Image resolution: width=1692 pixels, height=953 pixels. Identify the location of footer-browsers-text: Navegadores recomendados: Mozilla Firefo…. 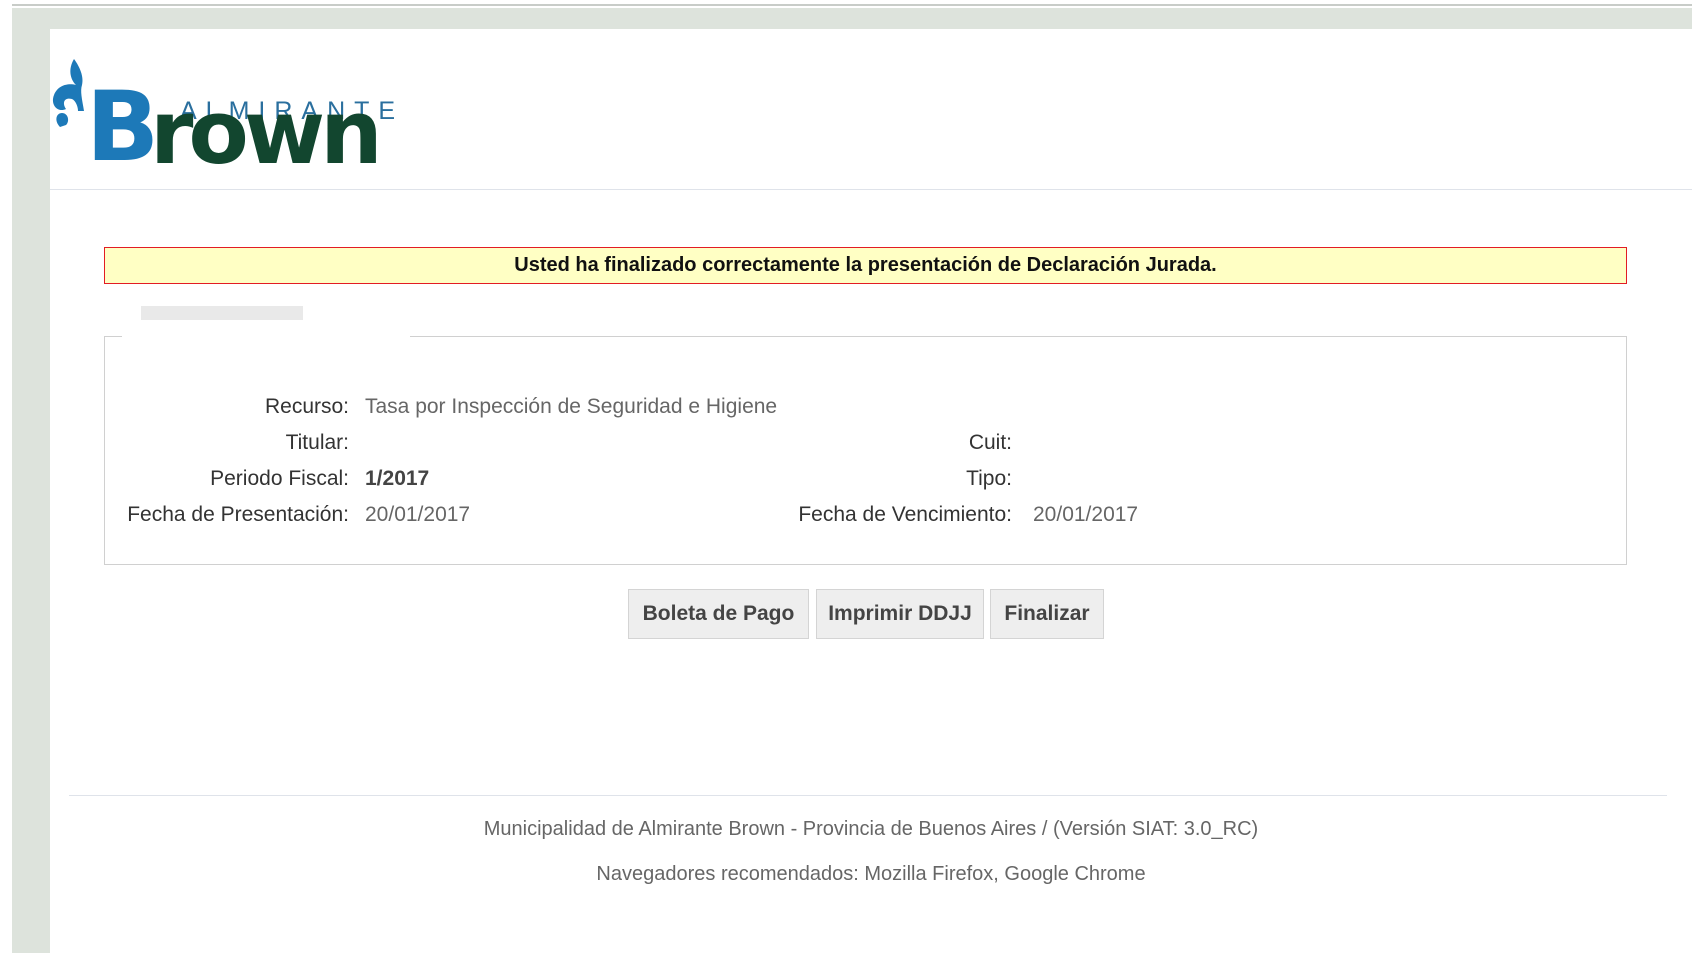
(871, 874).